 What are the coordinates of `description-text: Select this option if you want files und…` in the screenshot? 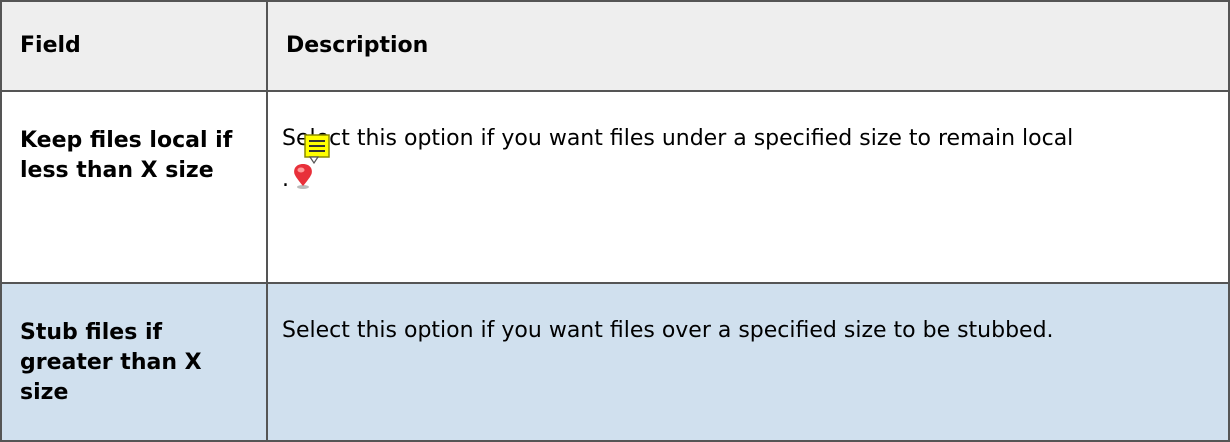 It's located at (678, 138).